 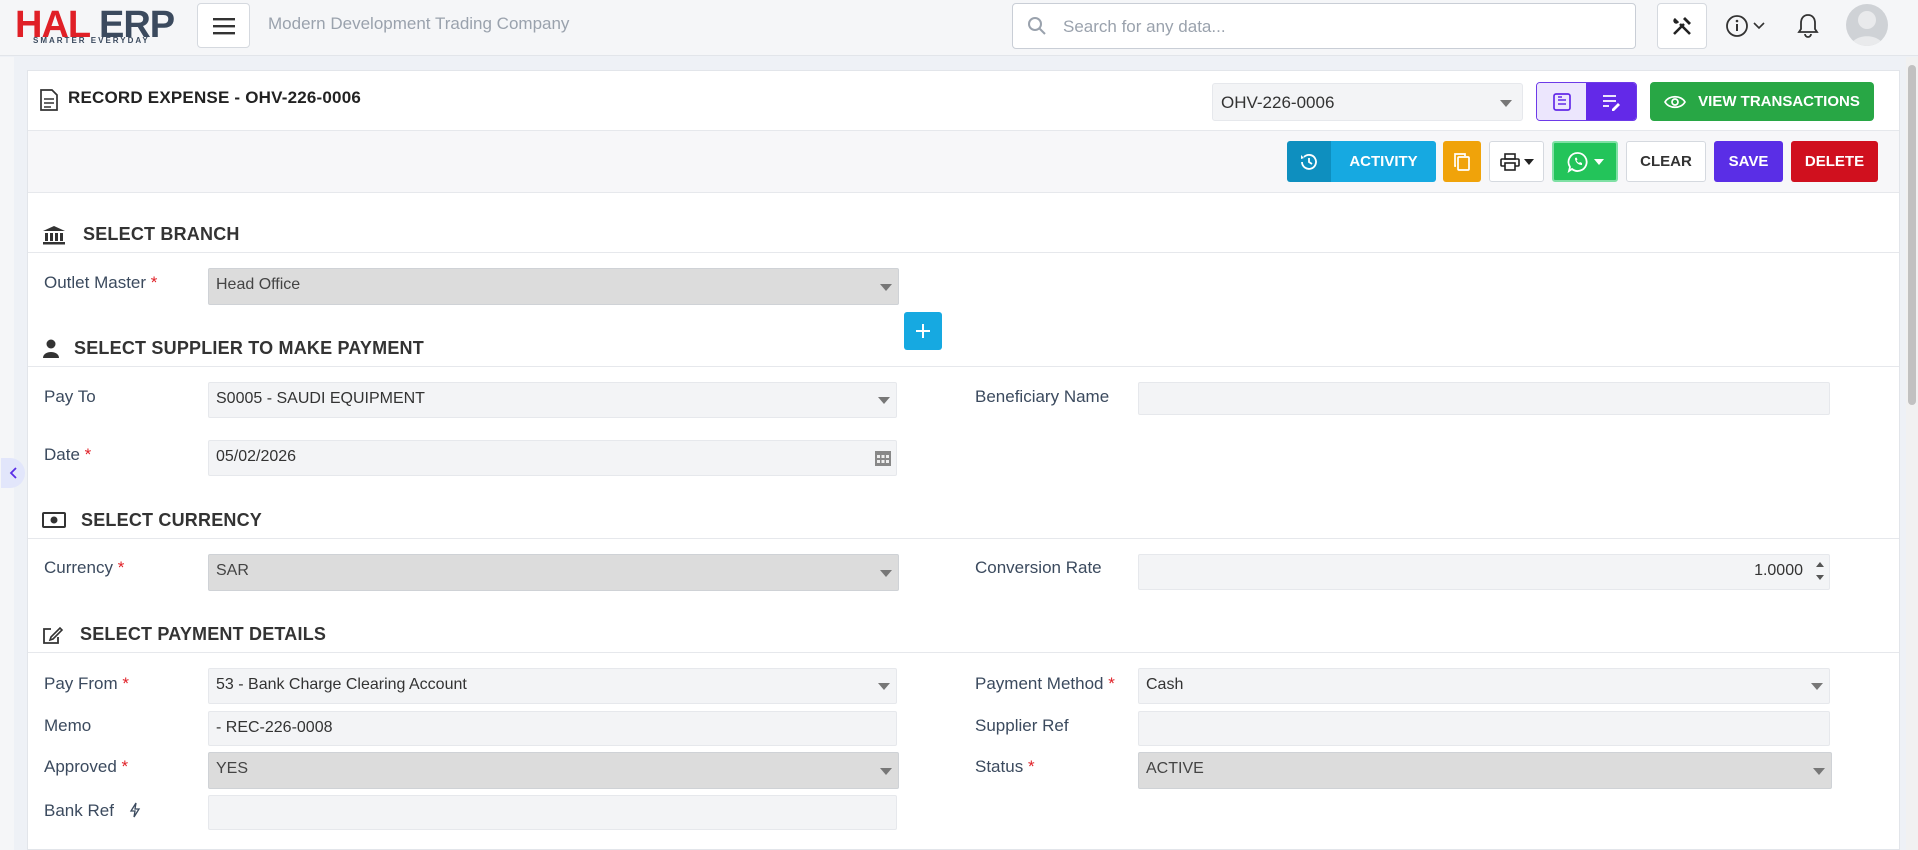 What do you see at coordinates (553, 770) in the screenshot?
I see `approved-select: YES` at bounding box center [553, 770].